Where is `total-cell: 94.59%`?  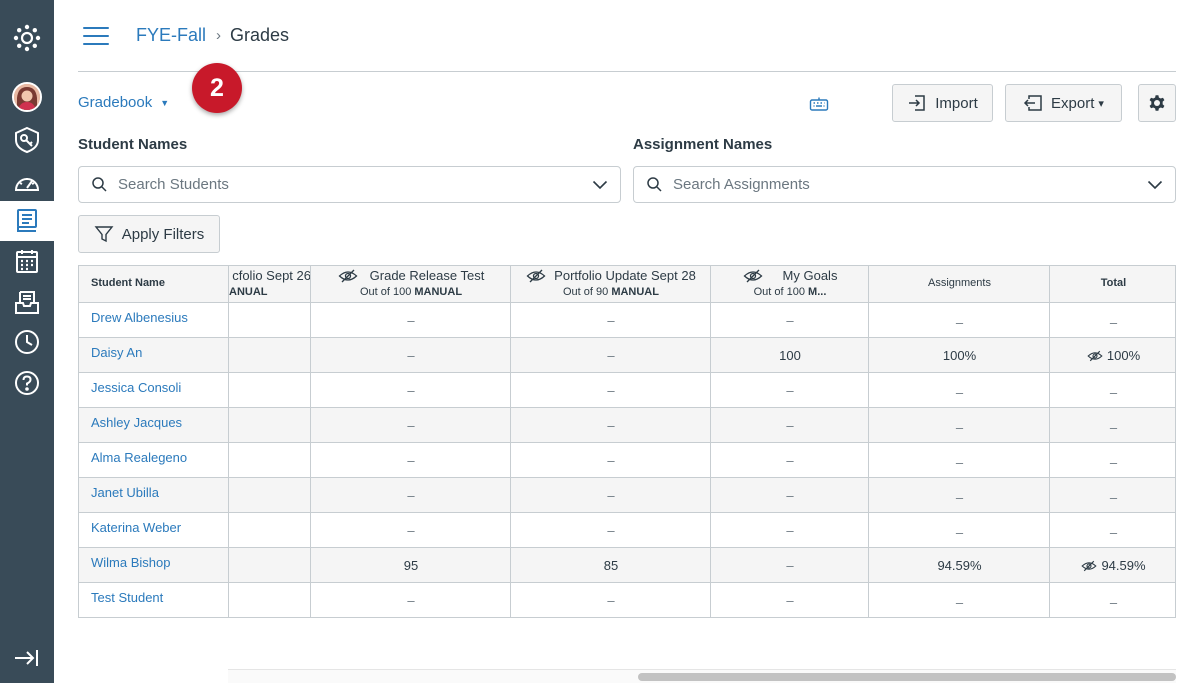 total-cell: 94.59% is located at coordinates (1112, 565).